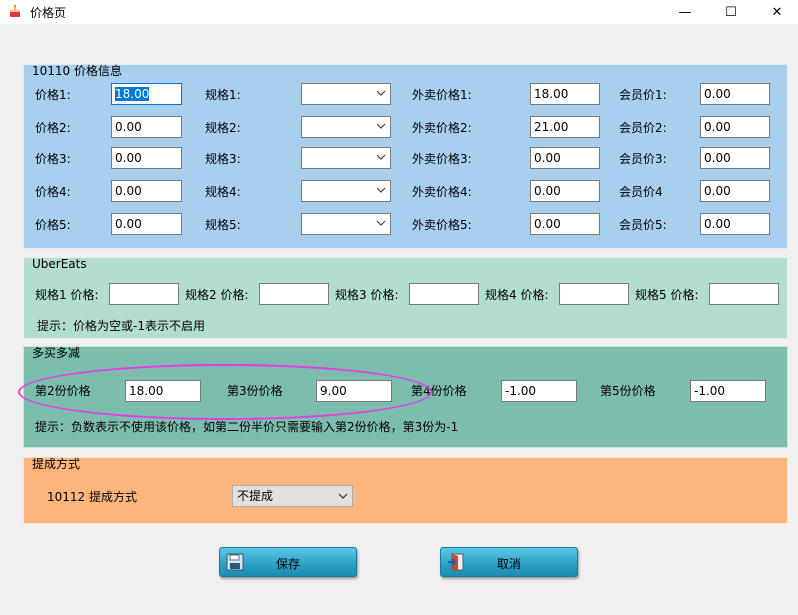 The height and width of the screenshot is (615, 798). I want to click on minimize-button: —, so click(685, 12).